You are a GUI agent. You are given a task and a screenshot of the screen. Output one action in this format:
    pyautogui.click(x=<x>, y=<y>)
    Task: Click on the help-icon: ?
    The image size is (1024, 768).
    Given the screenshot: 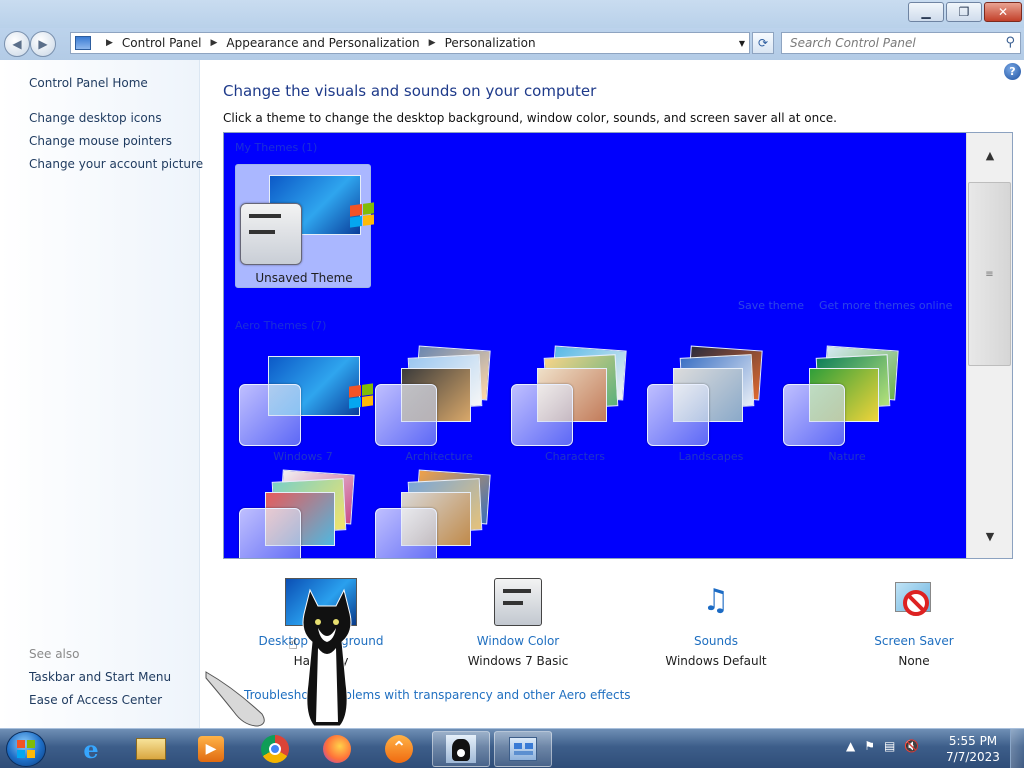 What is the action you would take?
    pyautogui.click(x=1012, y=71)
    